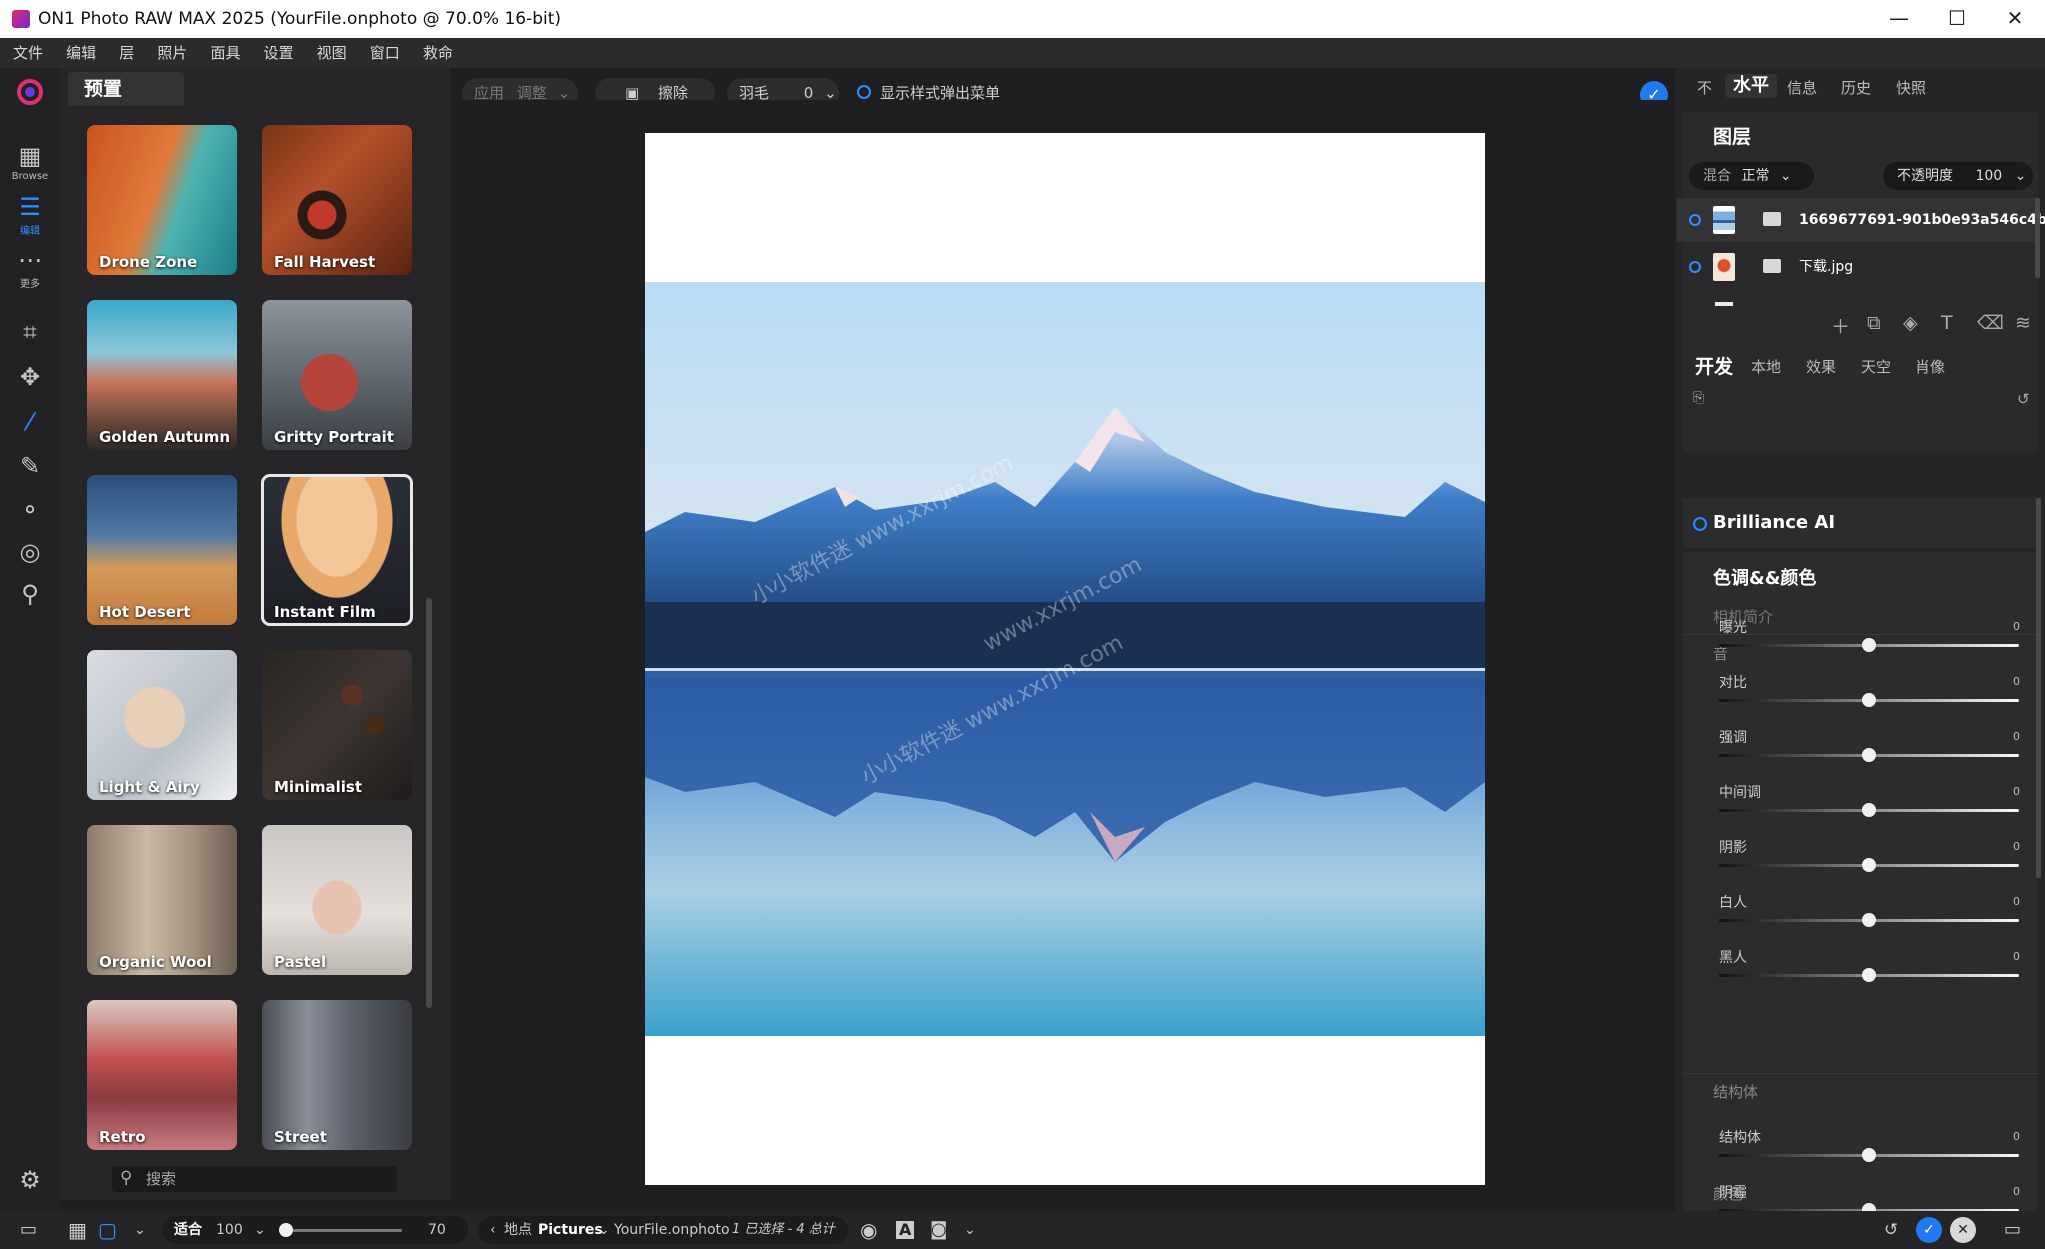  What do you see at coordinates (30, 466) in the screenshot?
I see `adjust-brush-icon: ✎` at bounding box center [30, 466].